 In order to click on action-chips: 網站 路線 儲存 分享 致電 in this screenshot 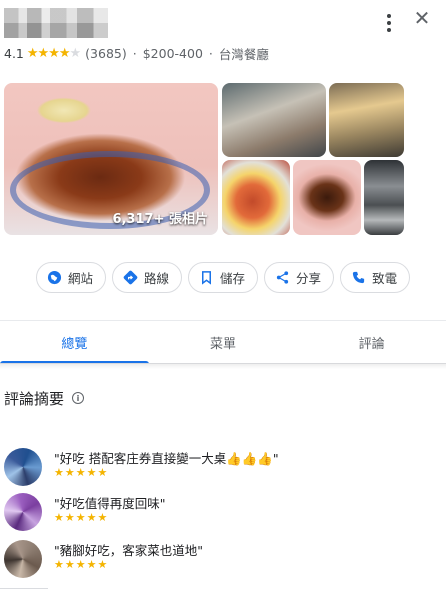, I will do `click(223, 277)`.